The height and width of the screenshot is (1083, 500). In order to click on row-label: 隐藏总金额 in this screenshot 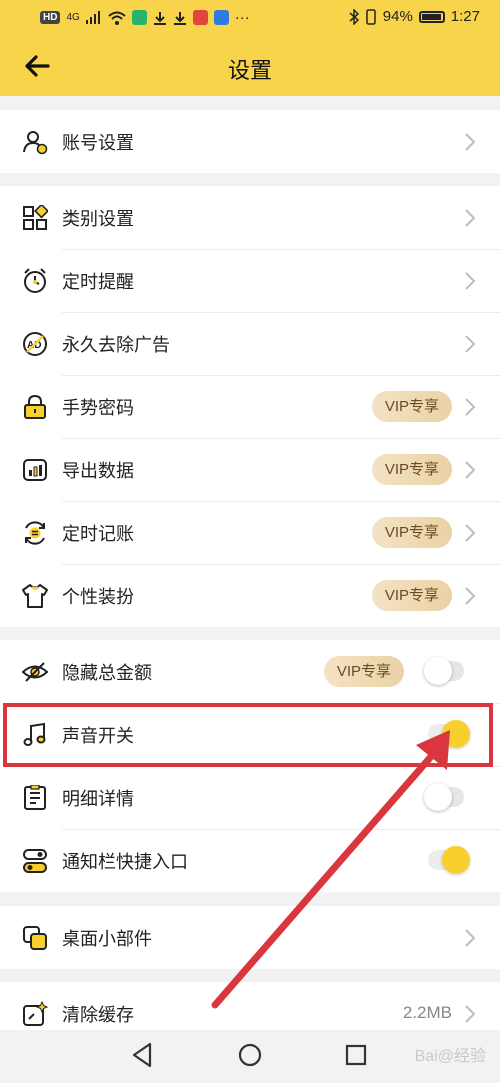, I will do `click(107, 673)`.